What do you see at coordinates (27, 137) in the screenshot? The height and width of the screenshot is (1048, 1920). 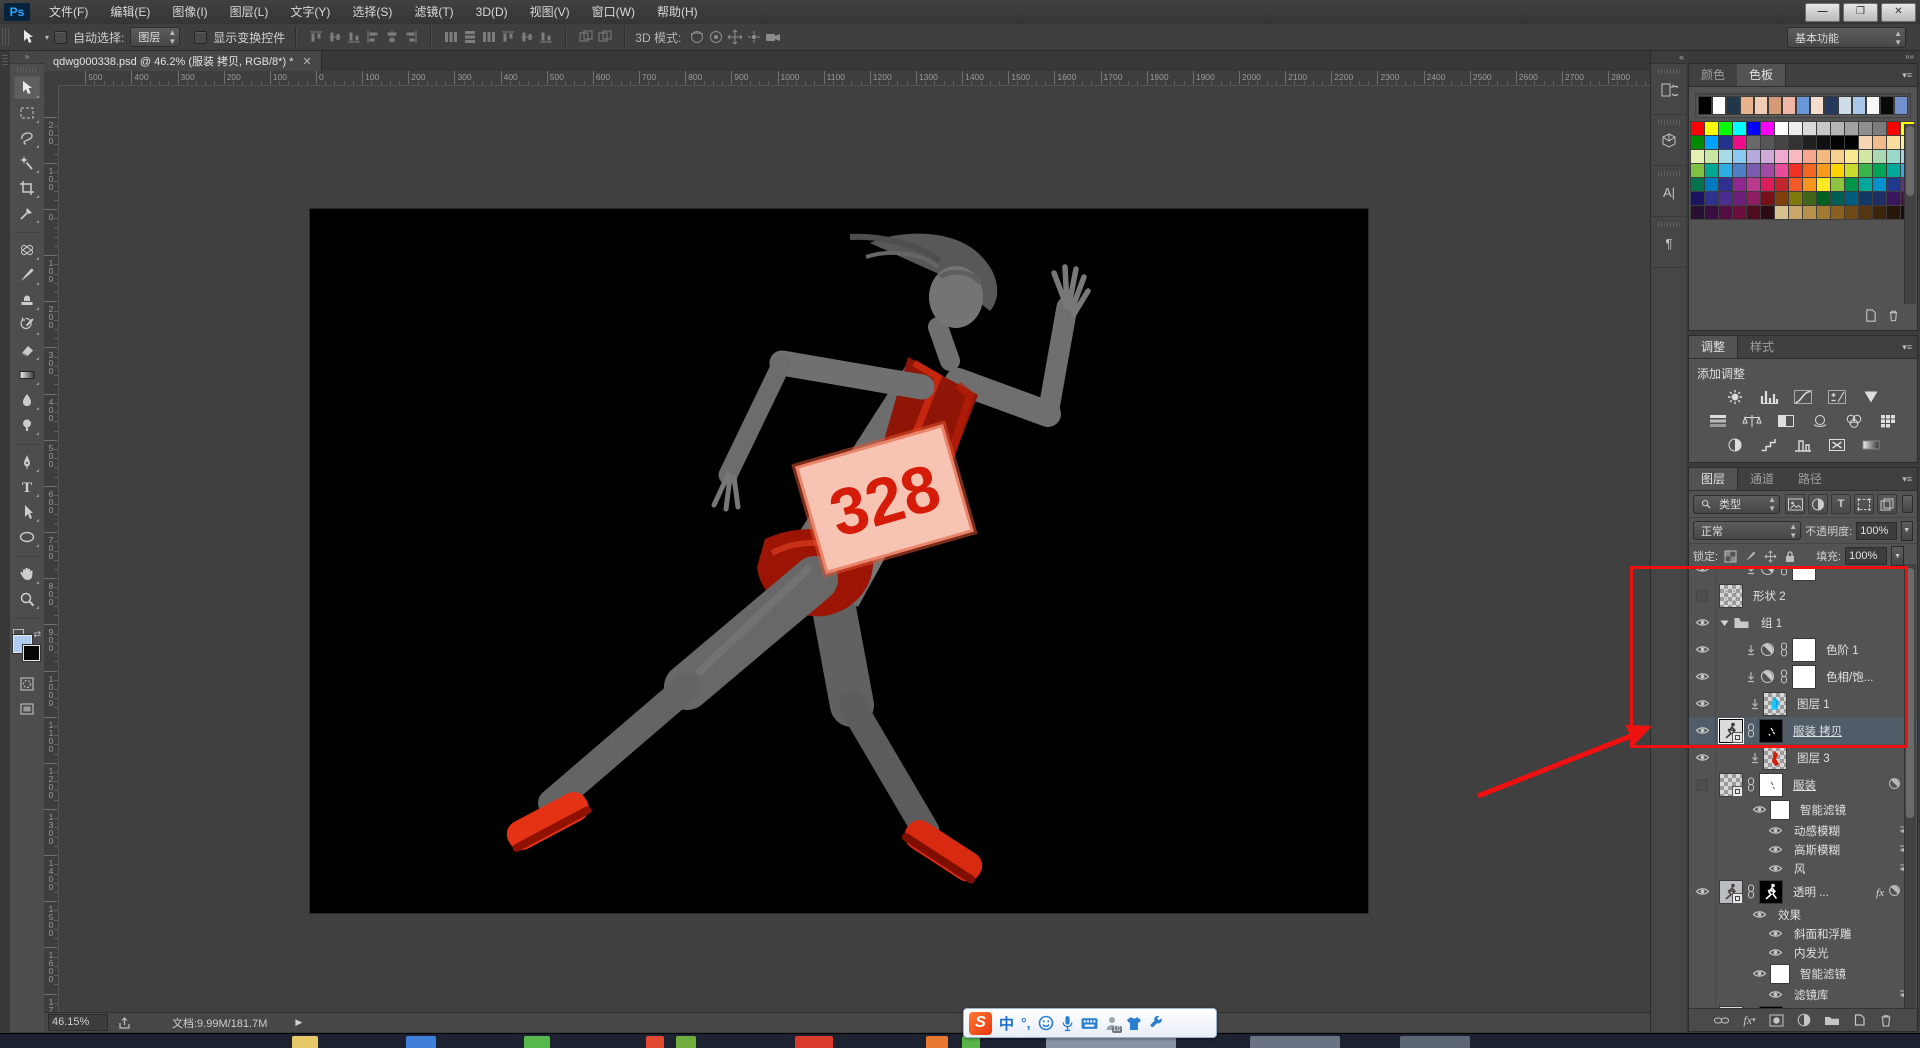 I see `lasso-tool` at bounding box center [27, 137].